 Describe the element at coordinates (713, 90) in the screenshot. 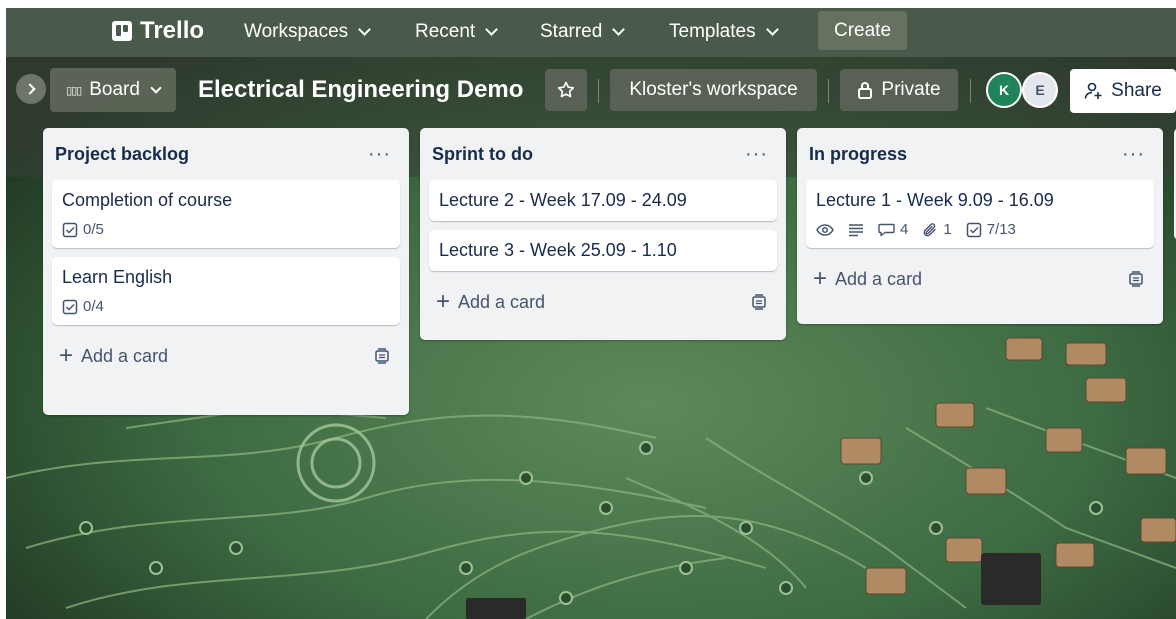

I see `workspace-button: Kloster's workspace` at that location.